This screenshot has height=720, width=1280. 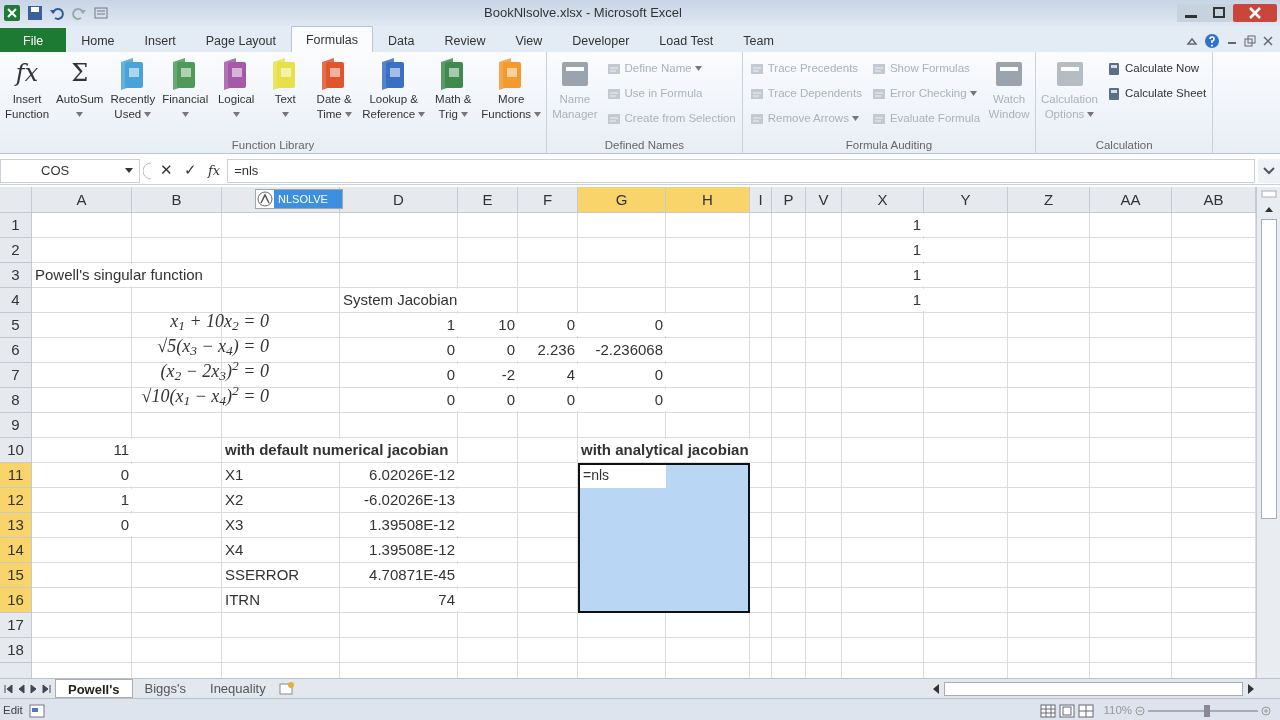 I want to click on macro-record-icon, so click(x=36, y=710).